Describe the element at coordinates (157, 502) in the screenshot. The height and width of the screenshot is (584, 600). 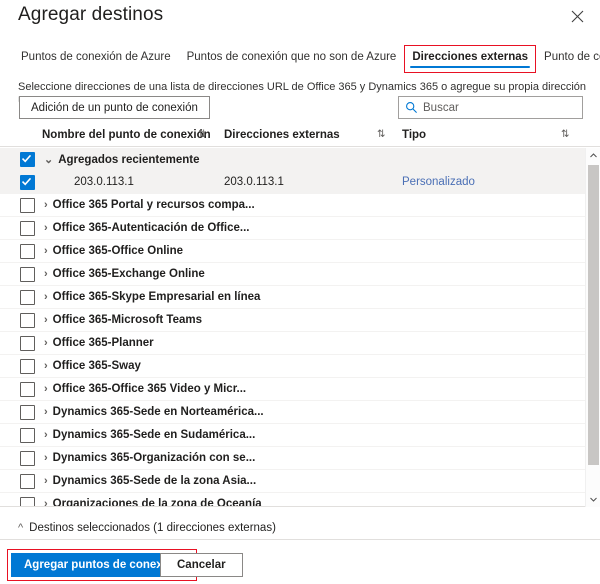
I see `endpoint-name-text: Organizaciones de la zona de Oceanía` at that location.